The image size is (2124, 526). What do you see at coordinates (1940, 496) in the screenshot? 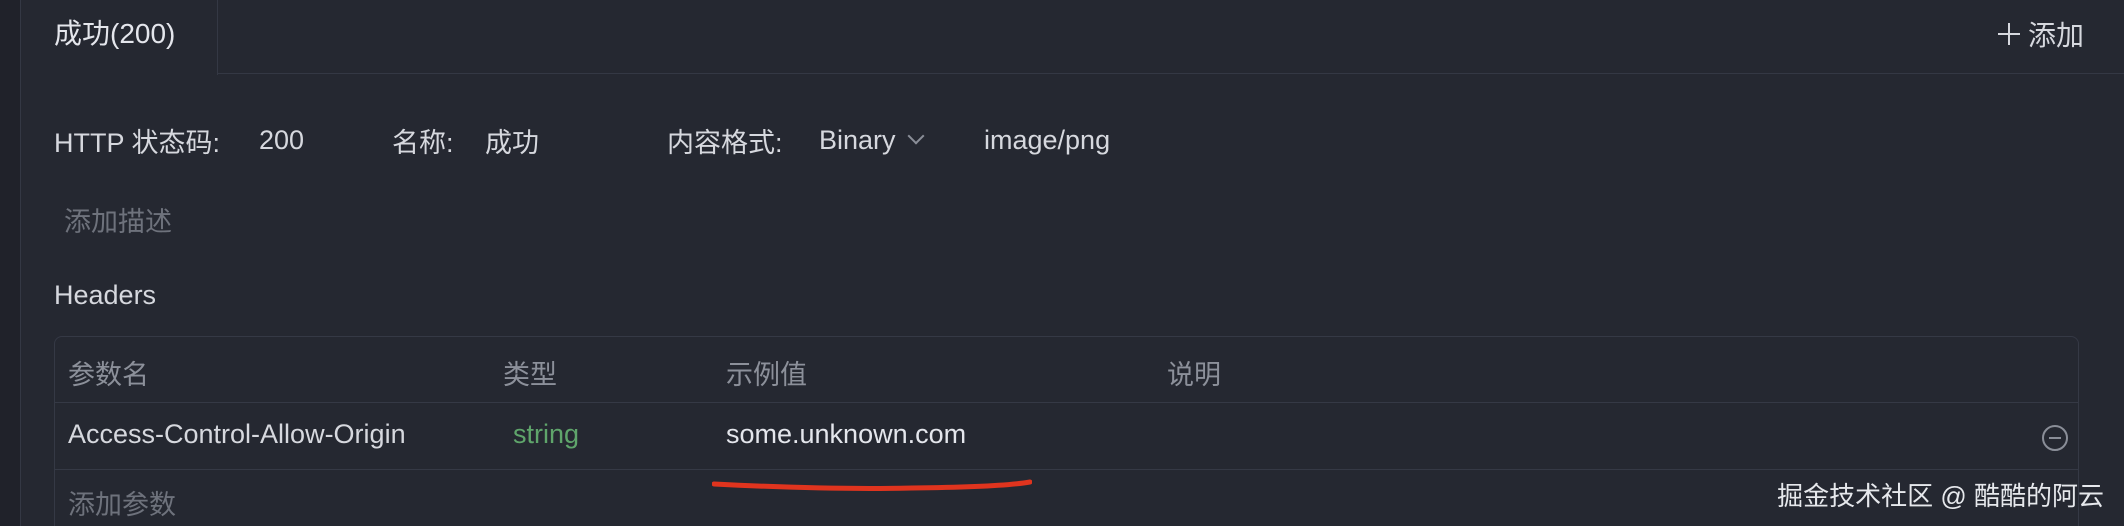
I see `watermark: 掘金技术社区 @ 酷酷的阿云` at bounding box center [1940, 496].